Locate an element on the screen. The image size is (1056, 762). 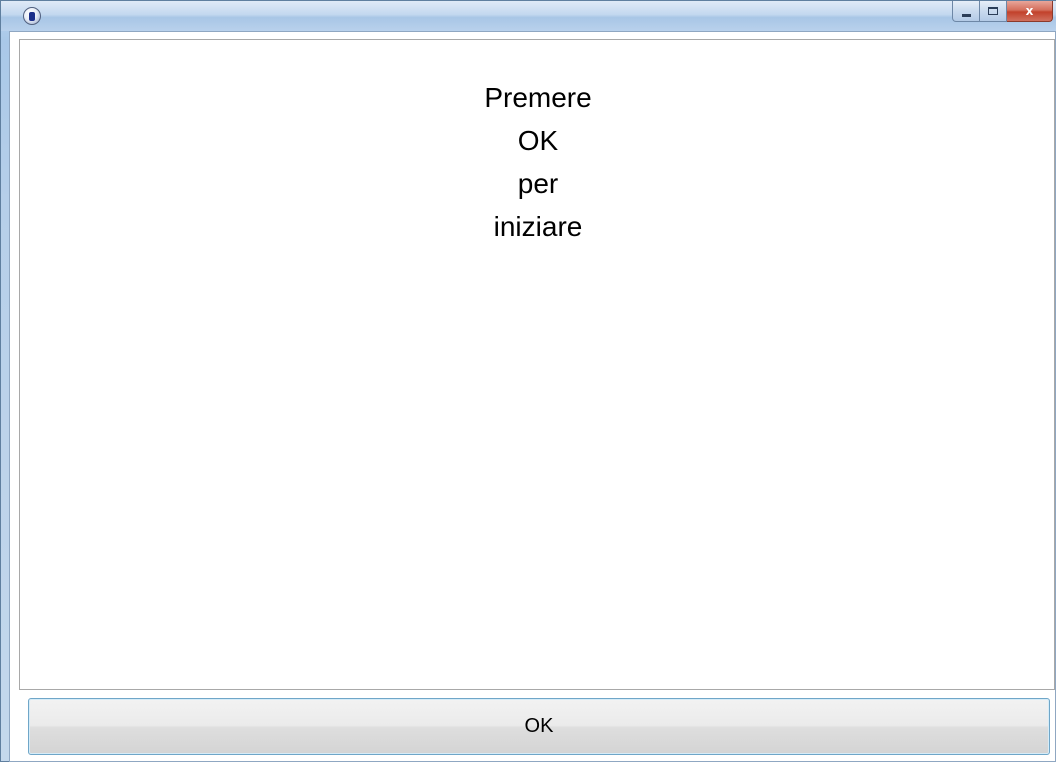
minimize-button is located at coordinates (966, 11).